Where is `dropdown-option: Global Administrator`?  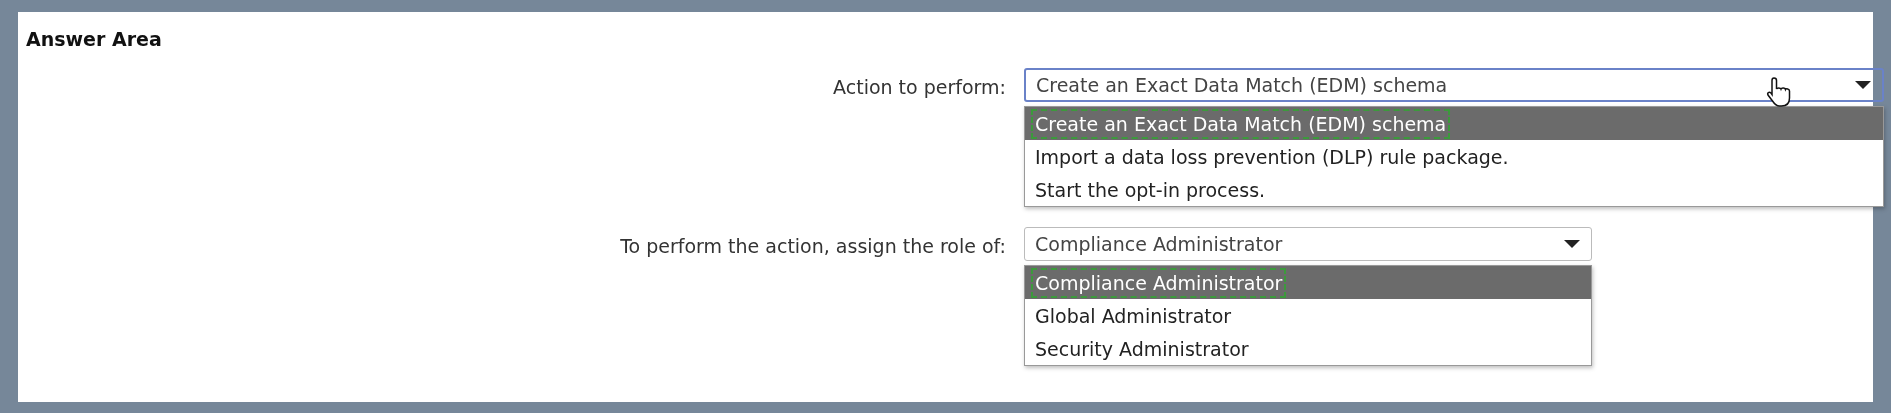
dropdown-option: Global Administrator is located at coordinates (1308, 315).